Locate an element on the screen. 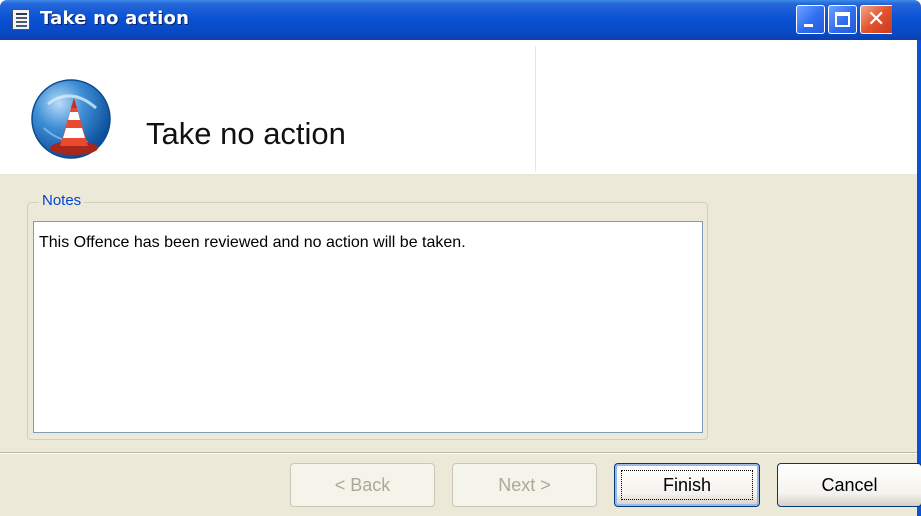  close-button: ✕ is located at coordinates (876, 19).